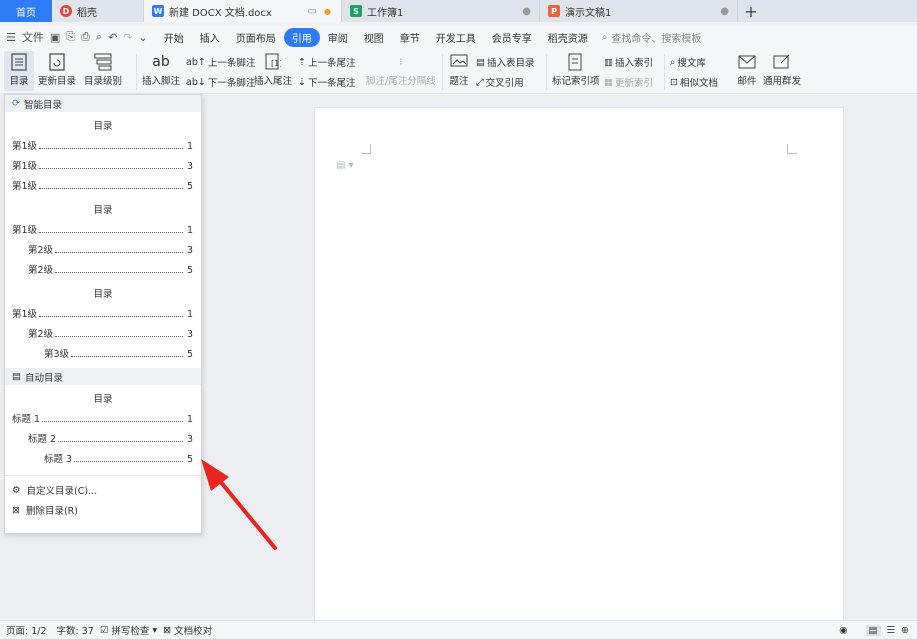 The height and width of the screenshot is (639, 917). What do you see at coordinates (85, 37) in the screenshot?
I see `print-icon: ⎙` at bounding box center [85, 37].